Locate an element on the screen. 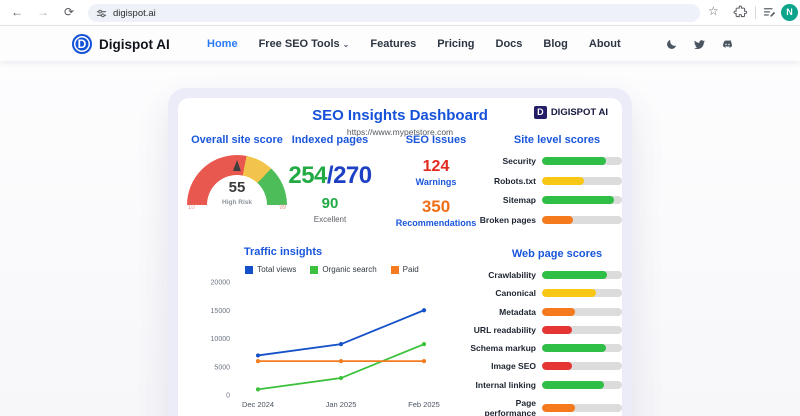 The image size is (800, 416). legend-item: Paid is located at coordinates (404, 269).